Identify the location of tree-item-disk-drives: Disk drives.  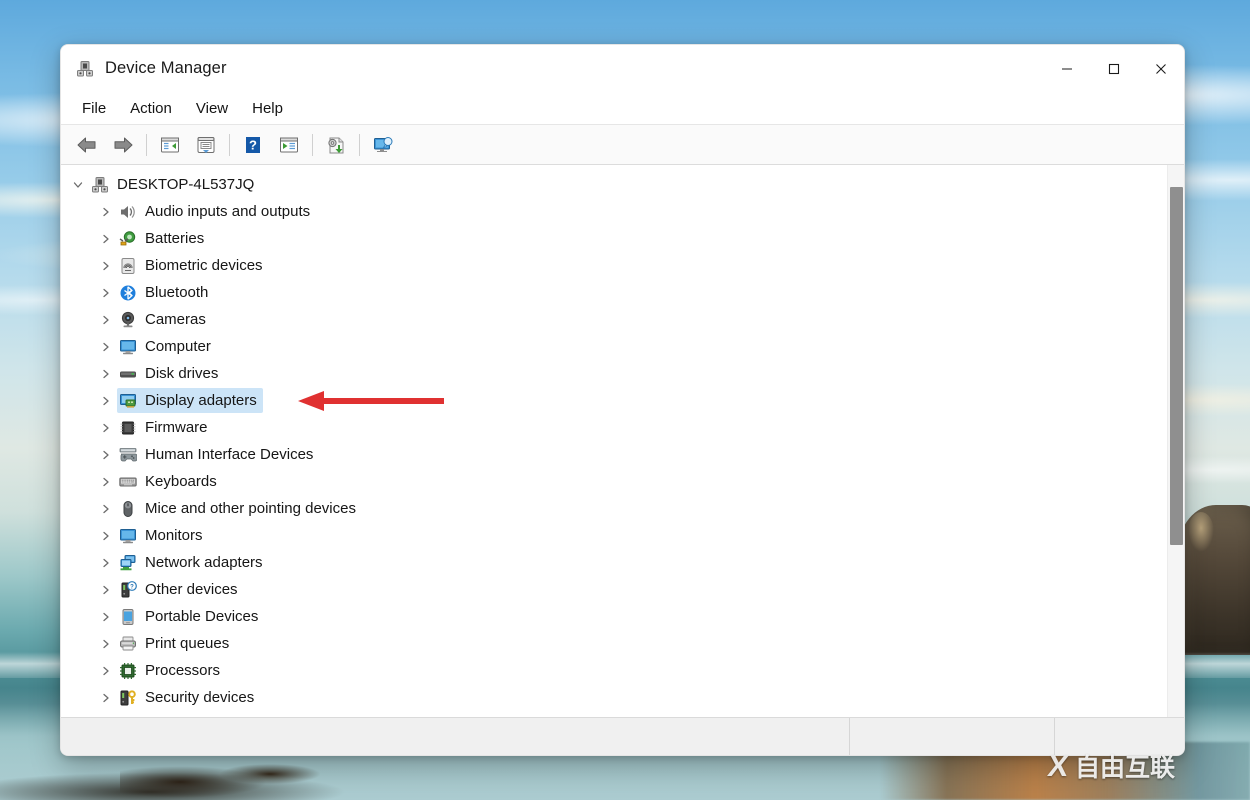
(614, 373).